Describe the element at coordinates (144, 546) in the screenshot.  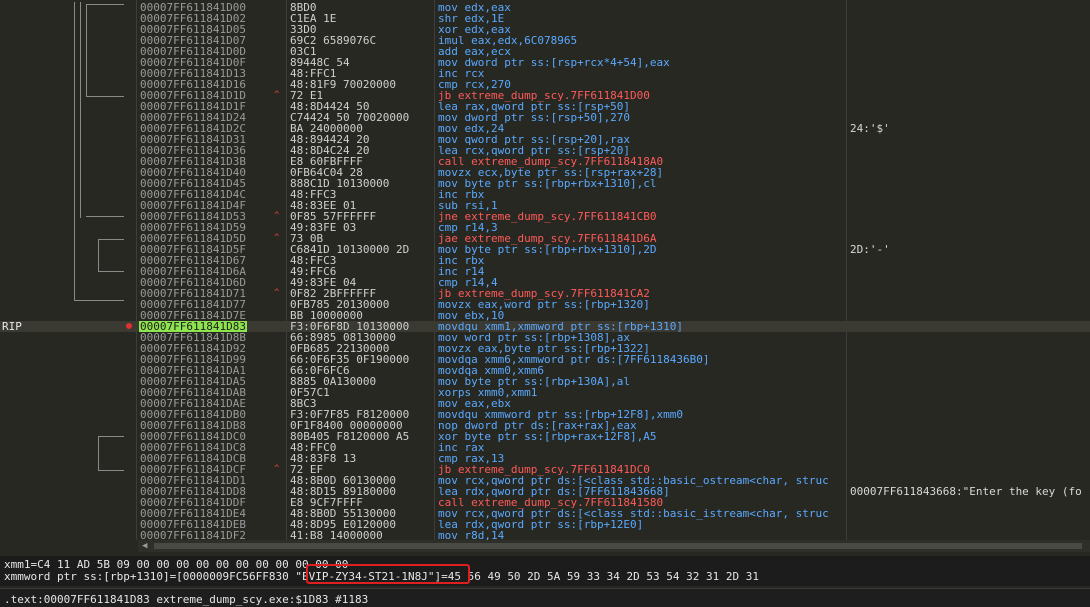
I see `scroll-left-icon: ◀` at that location.